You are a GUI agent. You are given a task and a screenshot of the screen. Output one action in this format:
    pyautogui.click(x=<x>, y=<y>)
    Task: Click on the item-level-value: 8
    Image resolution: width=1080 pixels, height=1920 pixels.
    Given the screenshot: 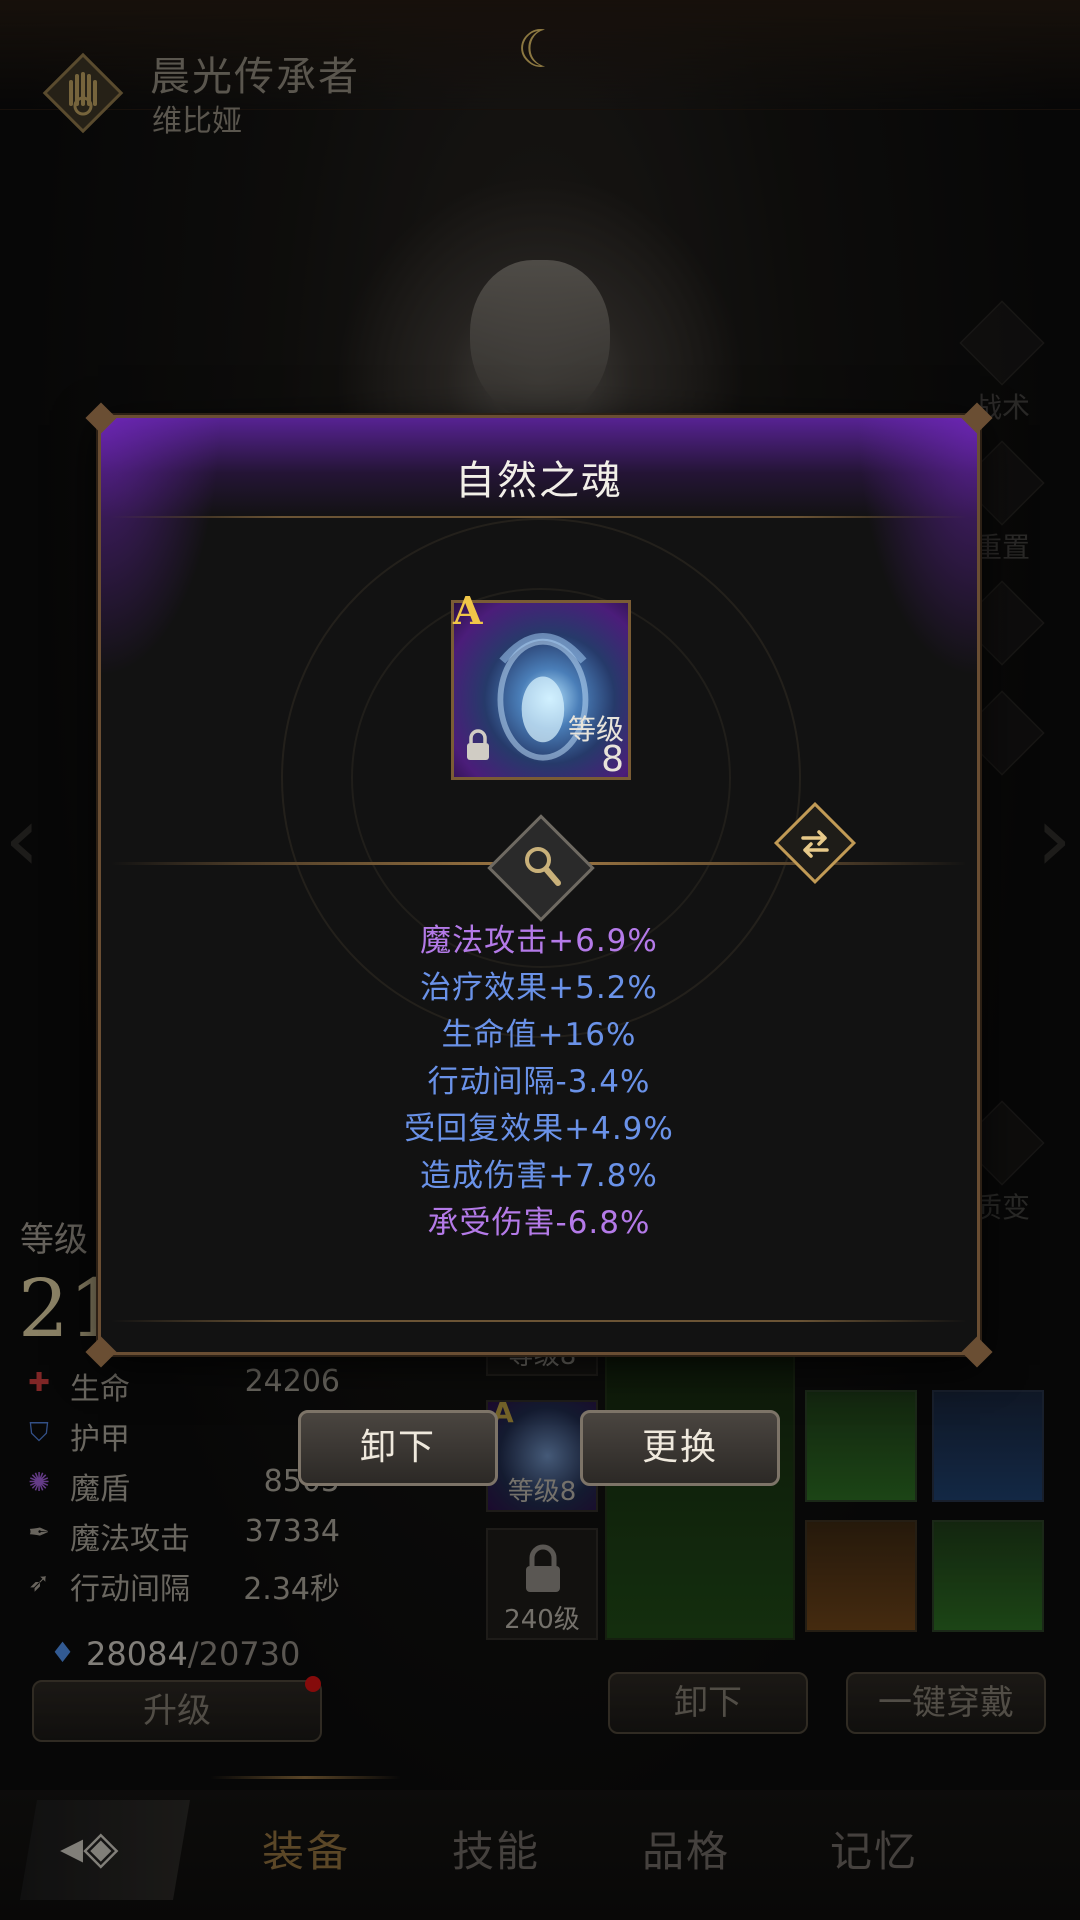 What is the action you would take?
    pyautogui.click(x=612, y=759)
    